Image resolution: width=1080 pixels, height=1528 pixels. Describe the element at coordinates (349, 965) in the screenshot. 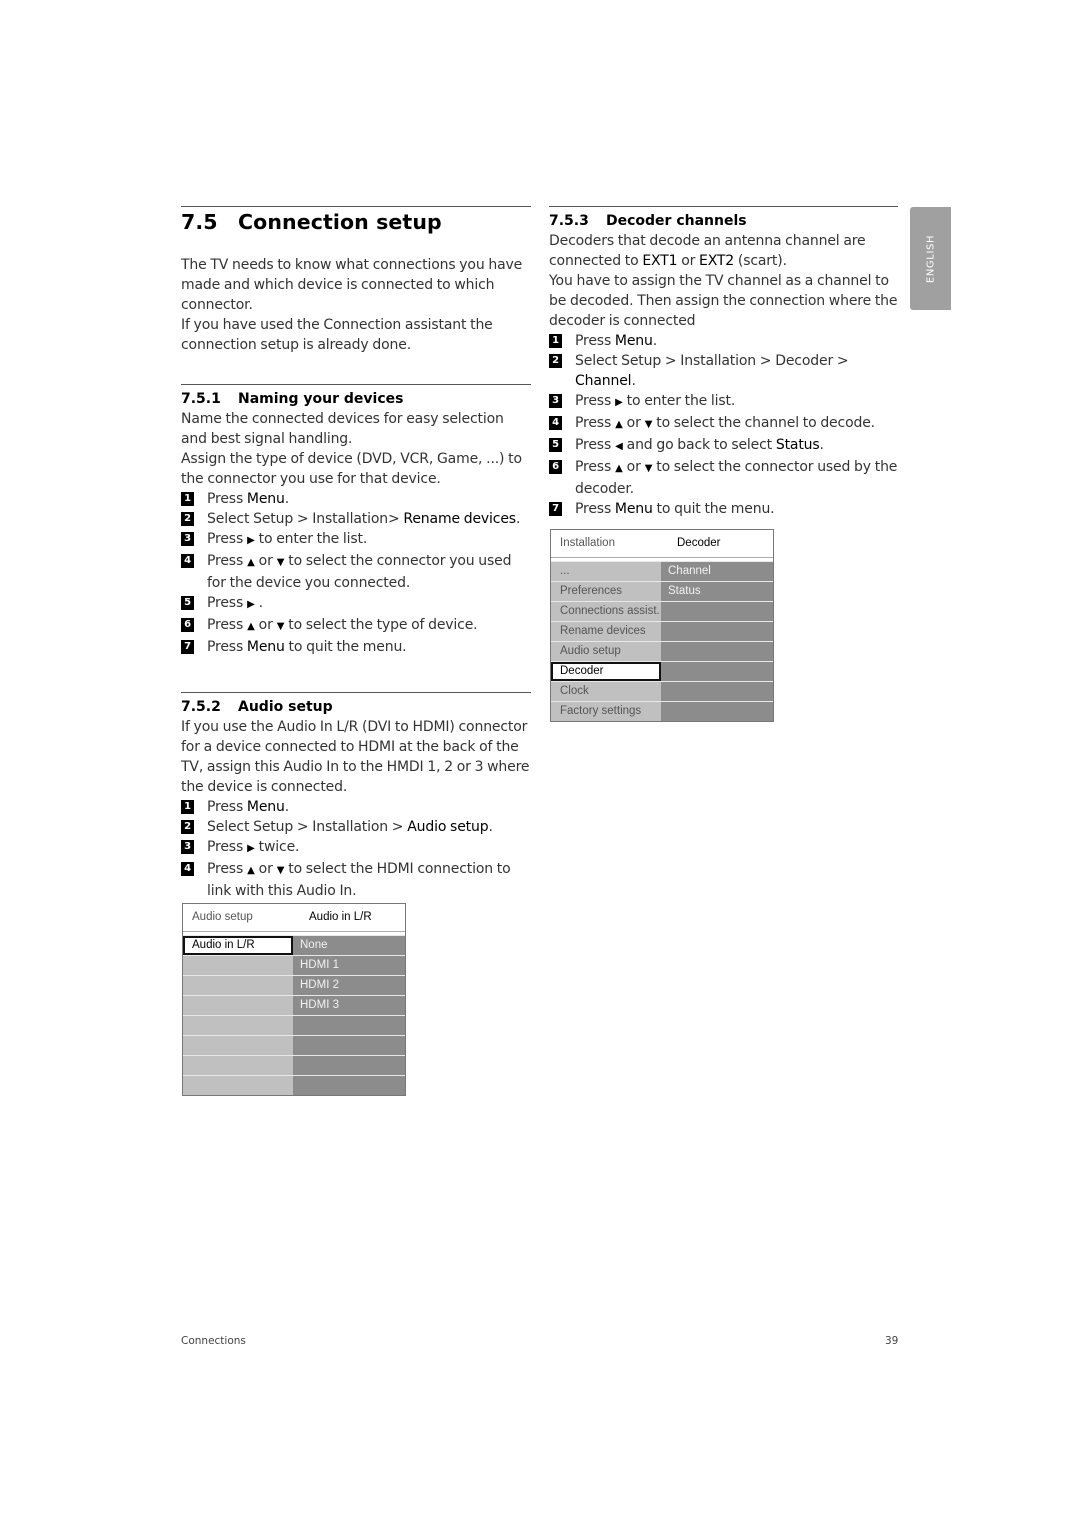

I see `menu-option: HDMI 1` at that location.